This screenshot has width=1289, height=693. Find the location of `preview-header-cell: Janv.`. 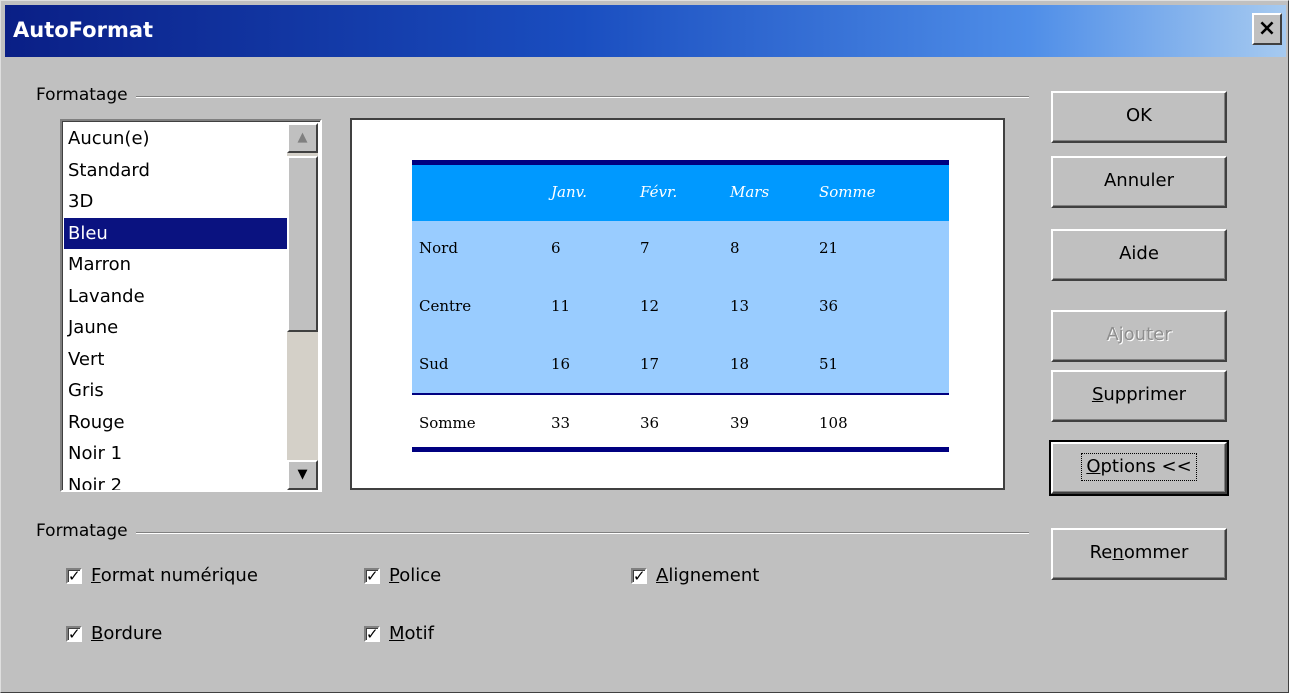

preview-header-cell: Janv. is located at coordinates (569, 192).